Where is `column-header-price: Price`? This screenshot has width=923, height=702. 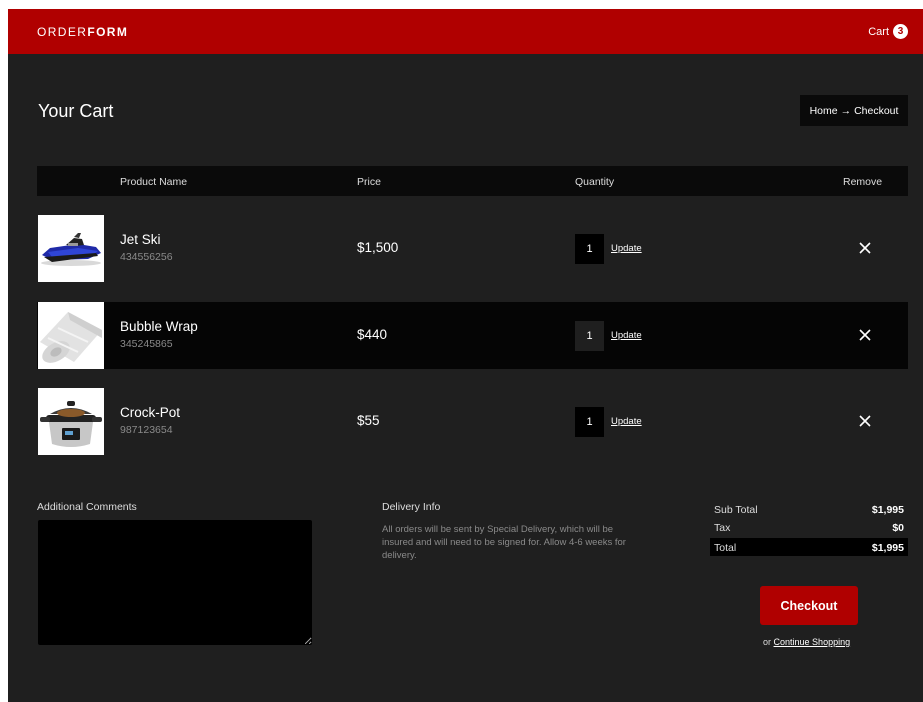
column-header-price: Price is located at coordinates (369, 182).